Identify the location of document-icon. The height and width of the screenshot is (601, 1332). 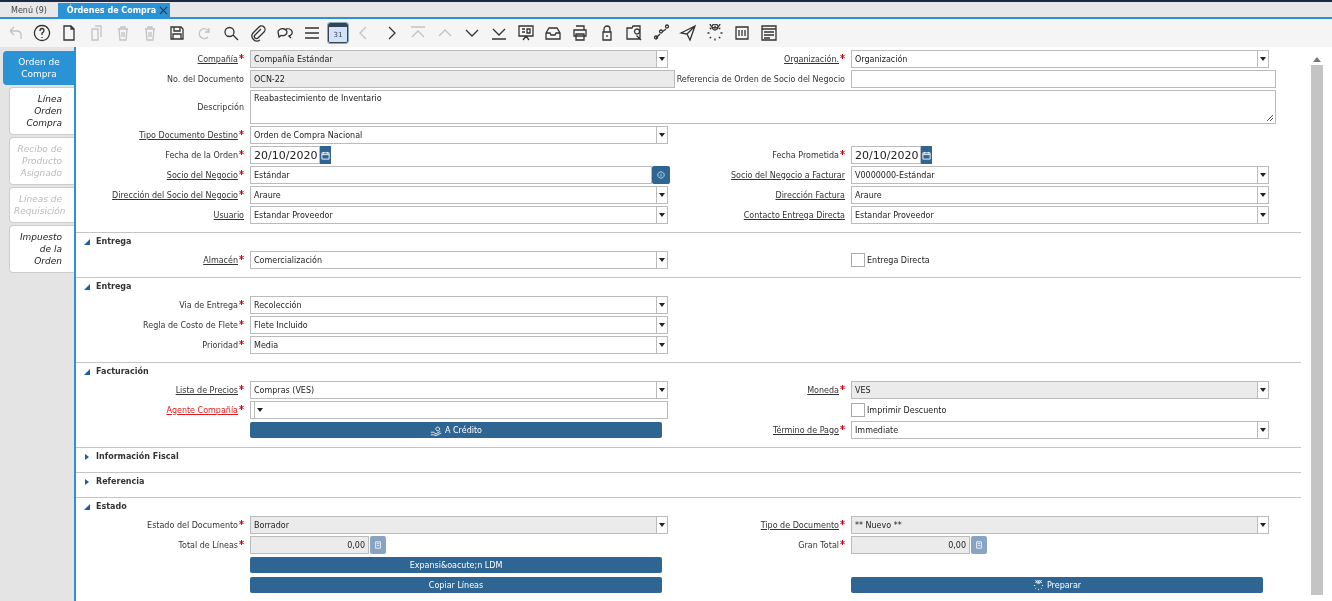
(769, 33).